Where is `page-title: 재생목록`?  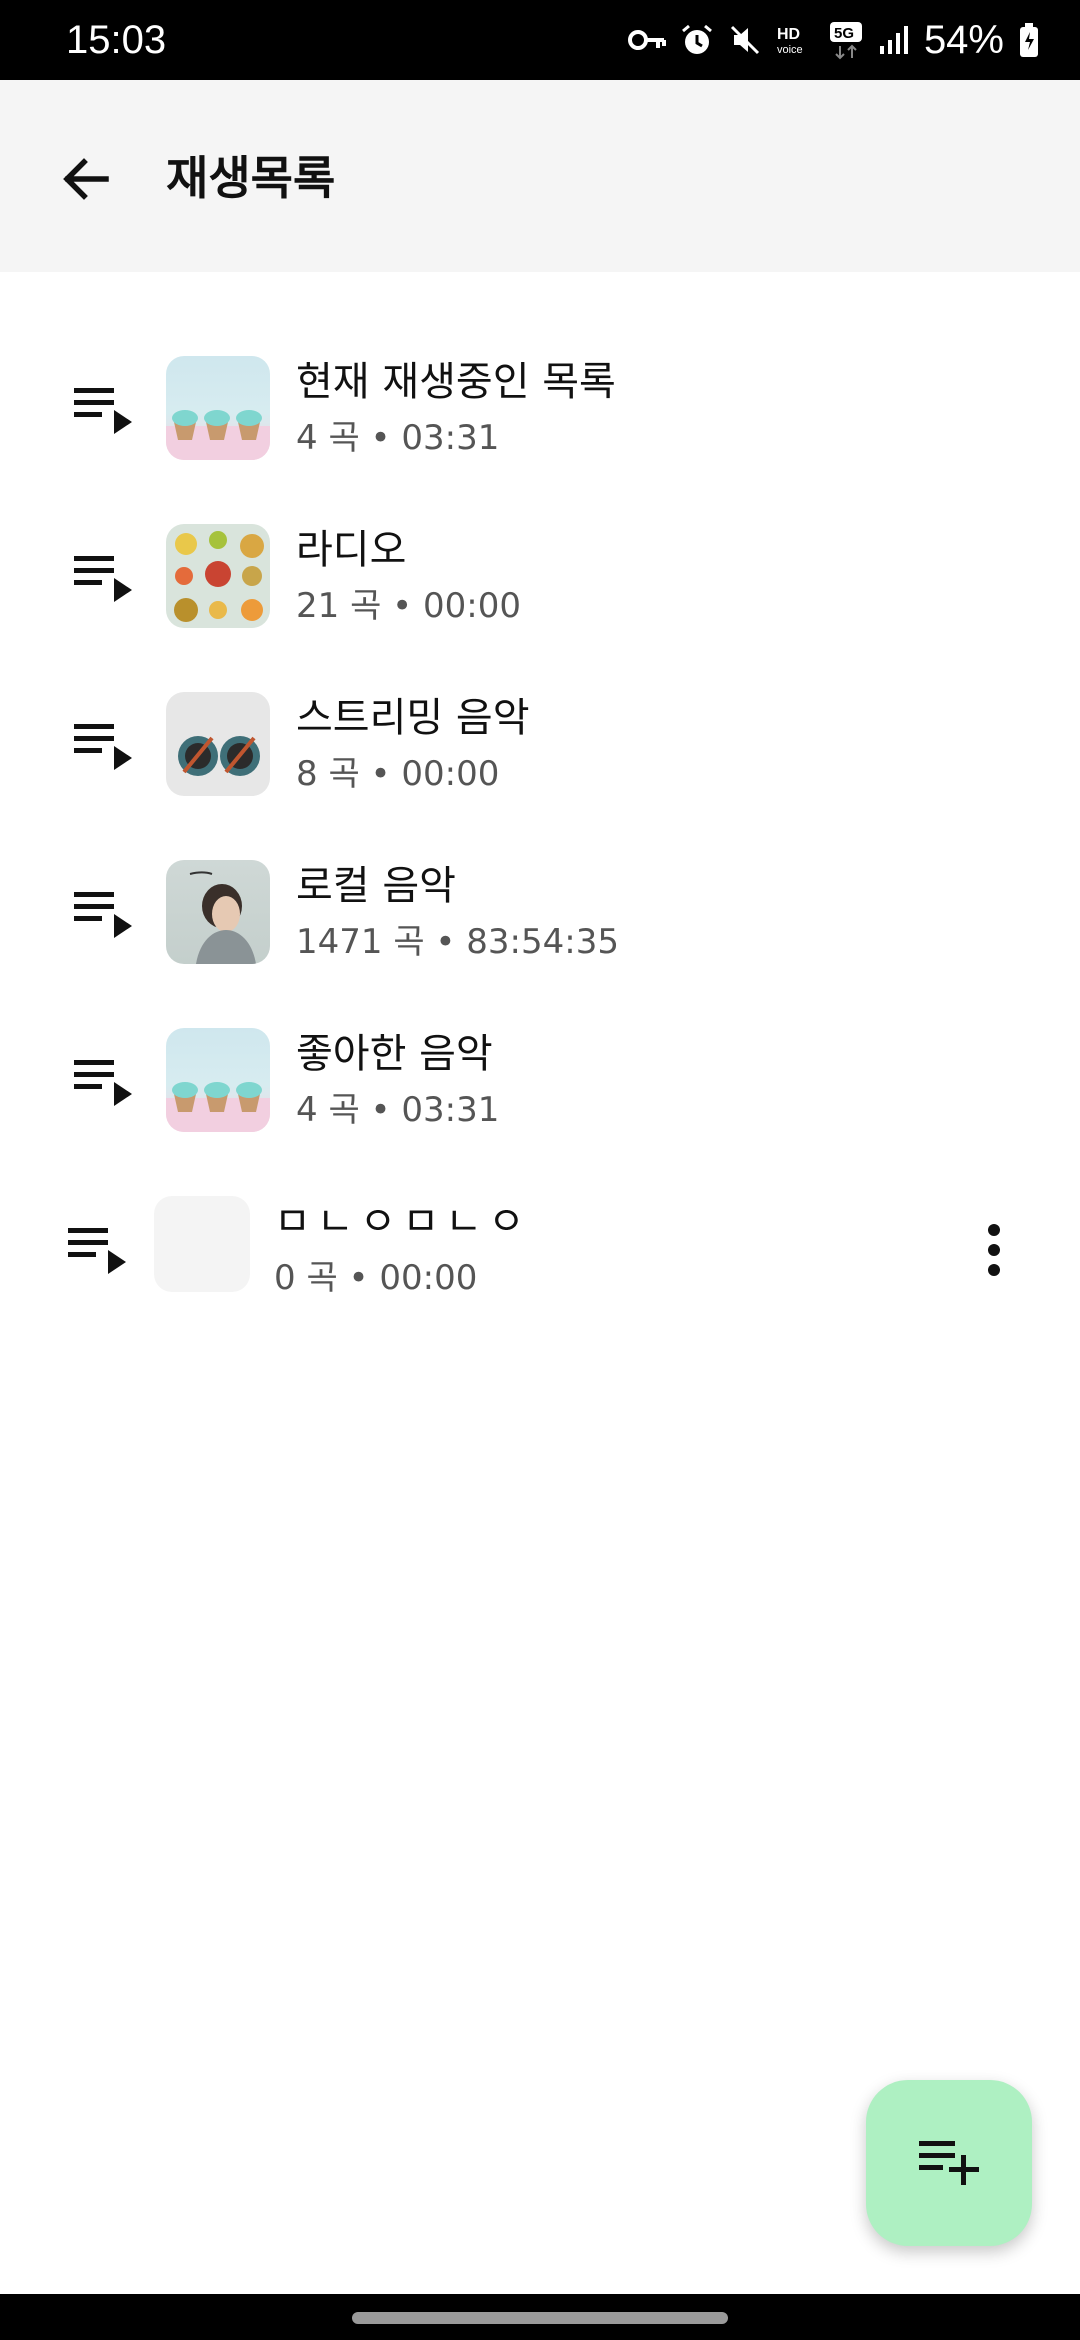
page-title: 재생목록 is located at coordinates (251, 178).